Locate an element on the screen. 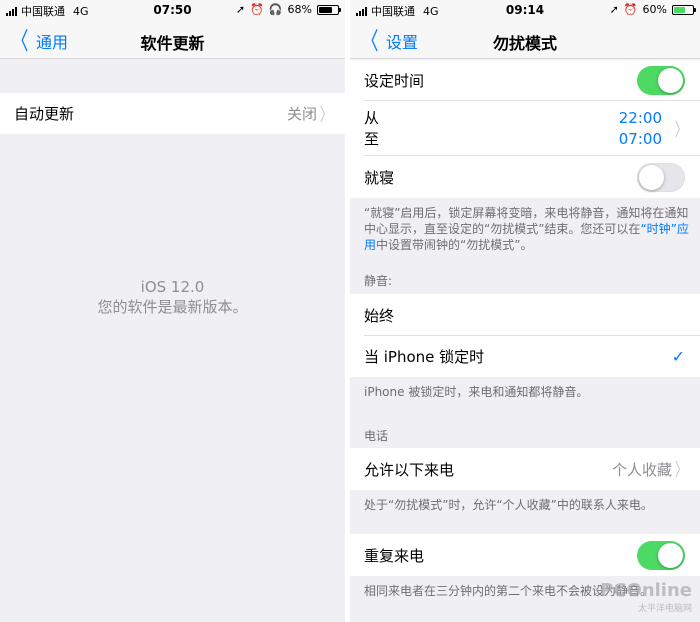 Image resolution: width=700 pixels, height=622 pixels. battery-percent: 68% is located at coordinates (299, 9).